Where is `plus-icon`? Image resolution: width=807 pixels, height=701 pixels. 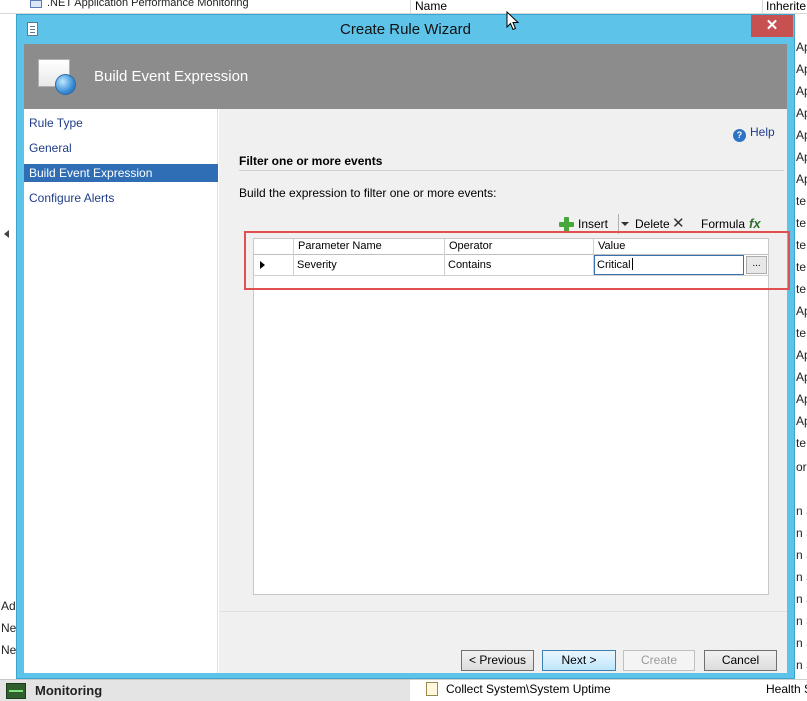
plus-icon is located at coordinates (566, 224).